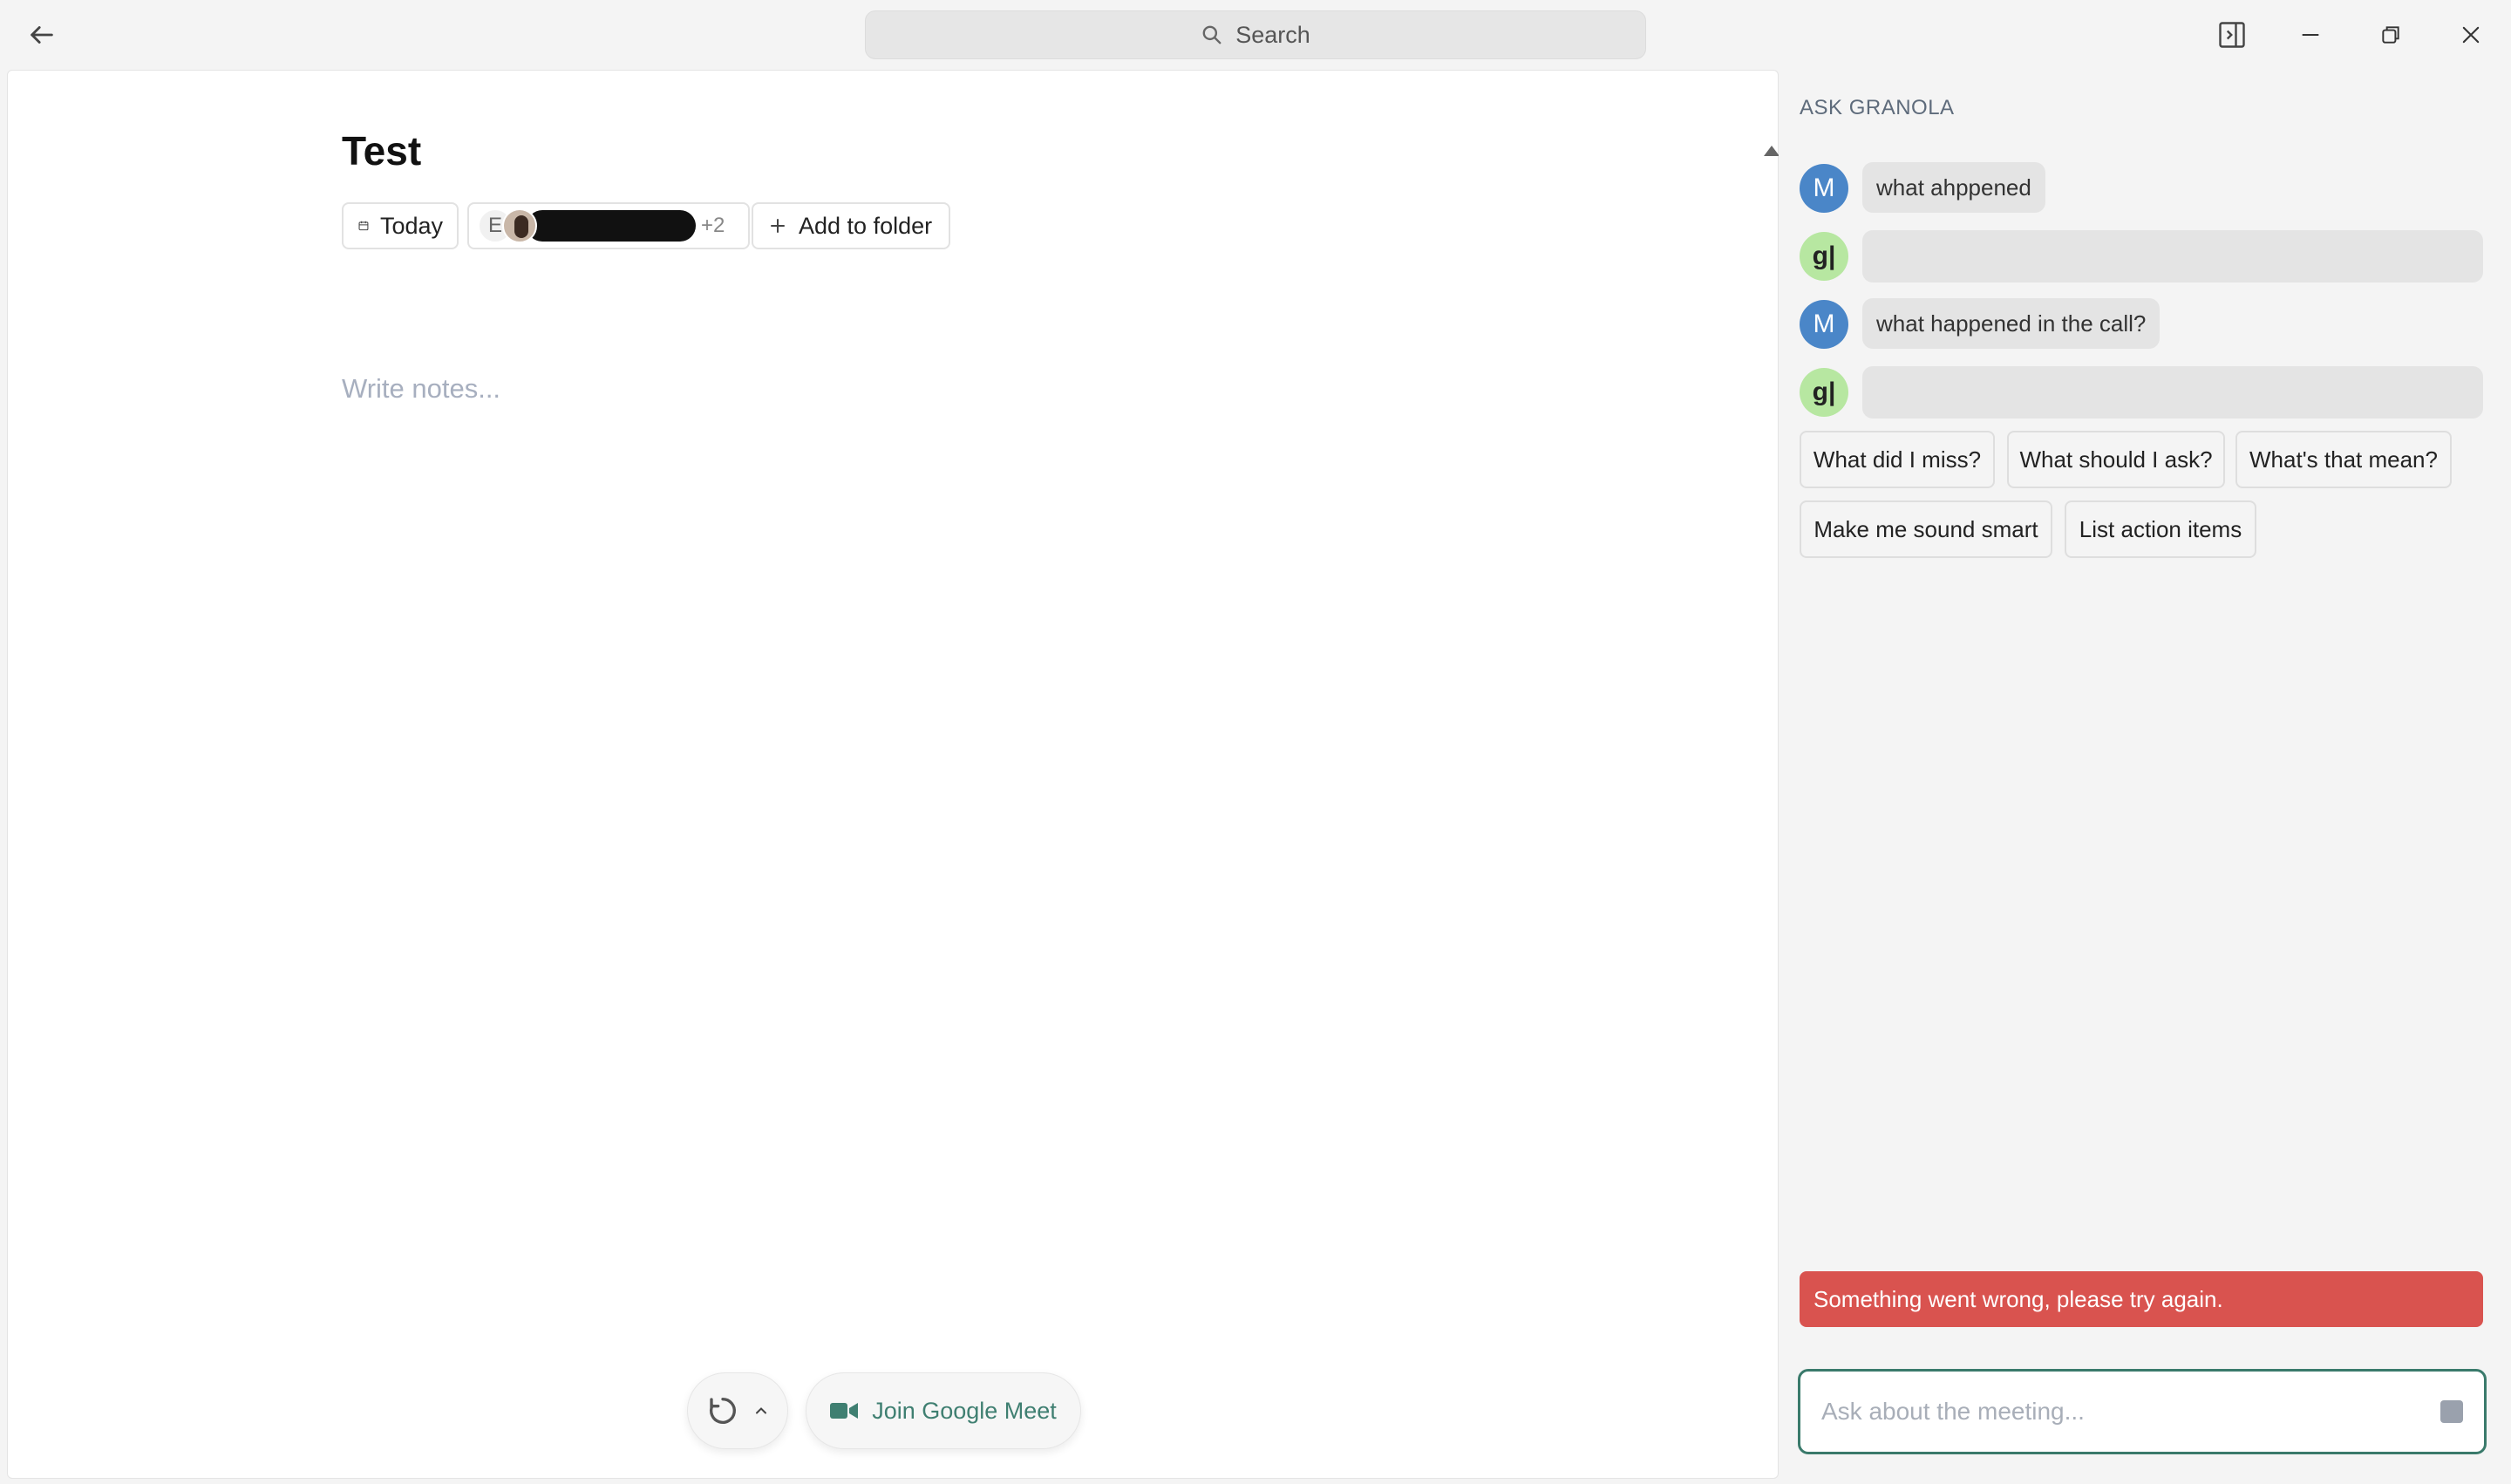  I want to click on search-label: Search, so click(1272, 34).